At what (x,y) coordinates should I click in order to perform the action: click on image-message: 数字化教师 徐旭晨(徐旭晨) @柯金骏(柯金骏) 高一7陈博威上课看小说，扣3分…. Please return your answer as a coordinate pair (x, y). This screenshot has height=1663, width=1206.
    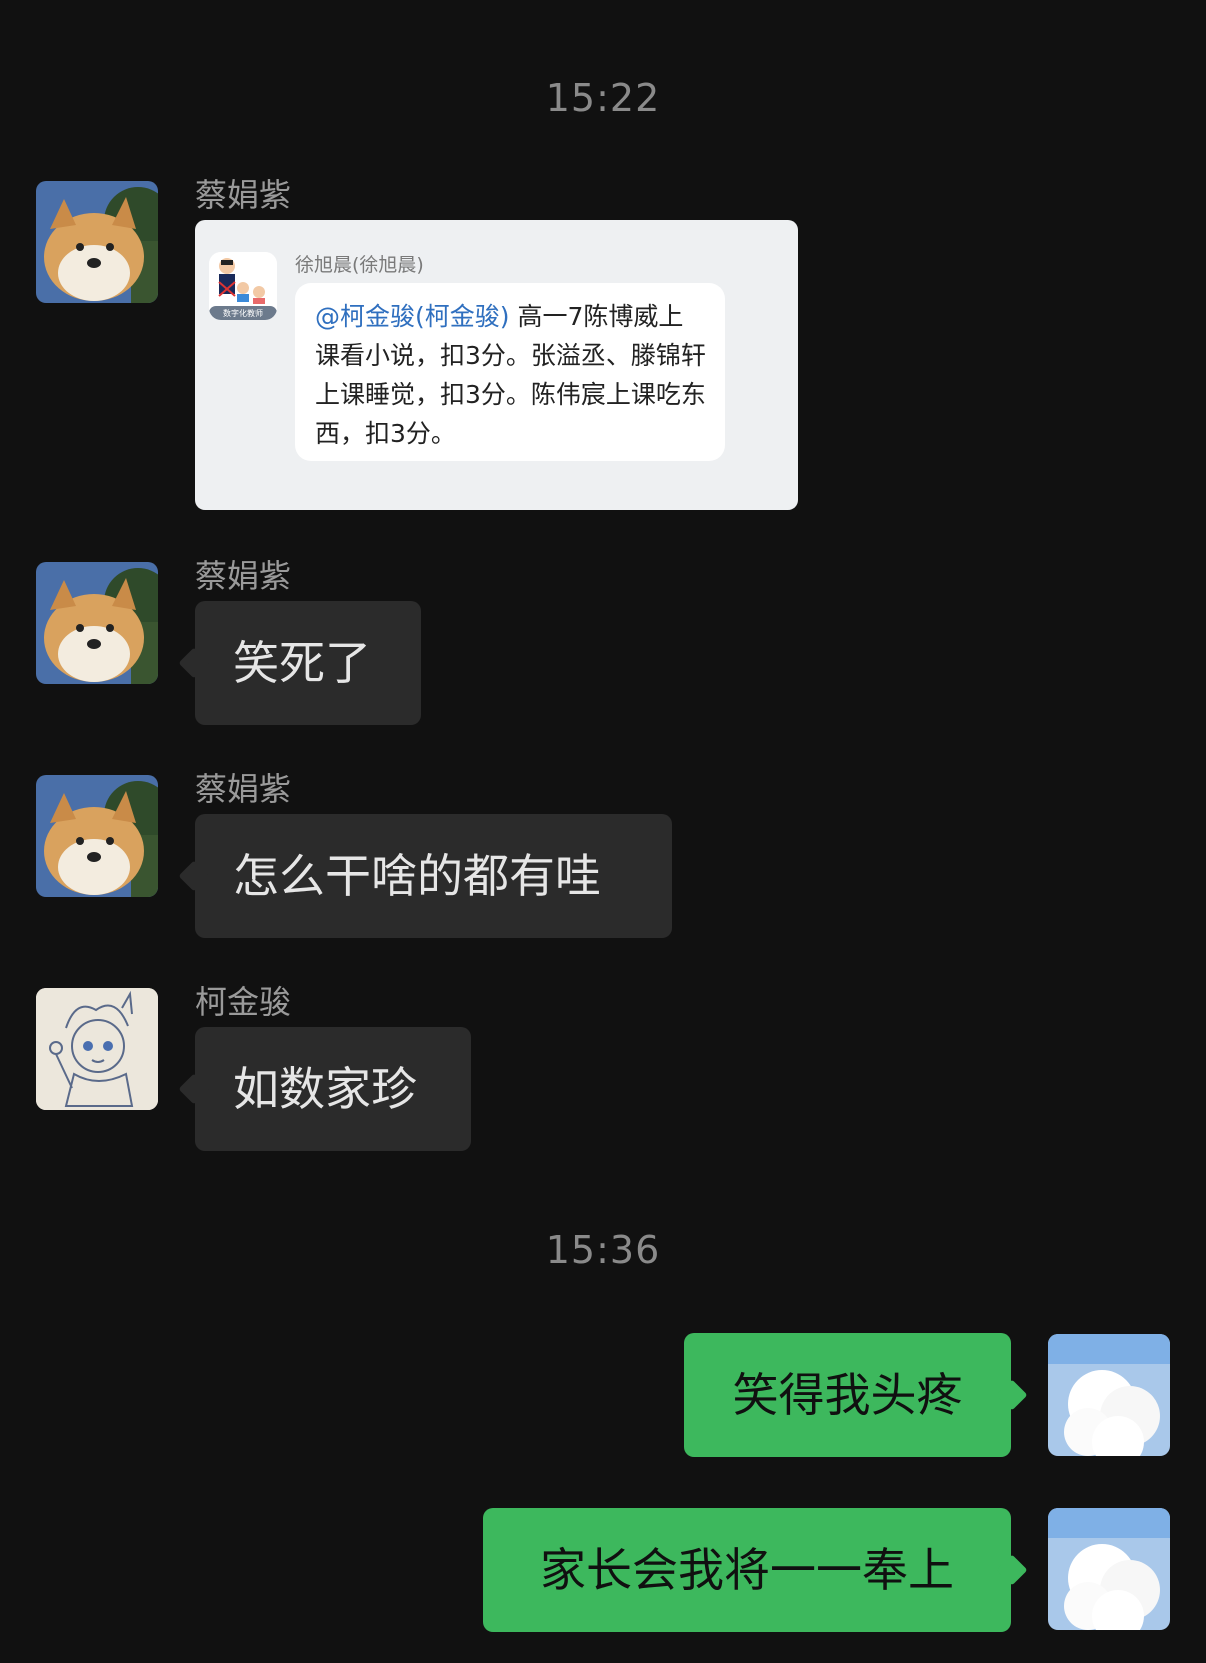
    Looking at the image, I should click on (496, 365).